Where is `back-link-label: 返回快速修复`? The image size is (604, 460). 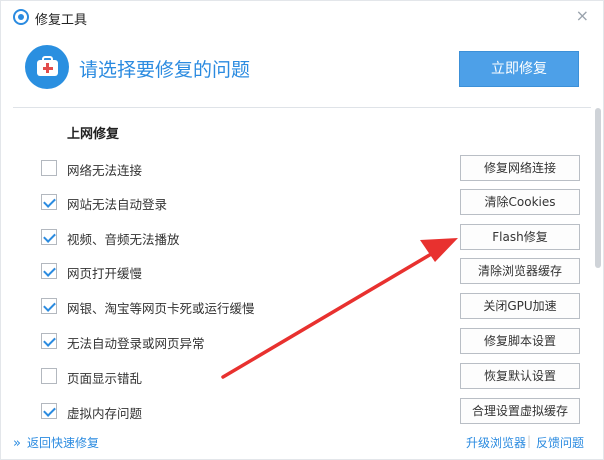 back-link-label: 返回快速修复 is located at coordinates (62, 443).